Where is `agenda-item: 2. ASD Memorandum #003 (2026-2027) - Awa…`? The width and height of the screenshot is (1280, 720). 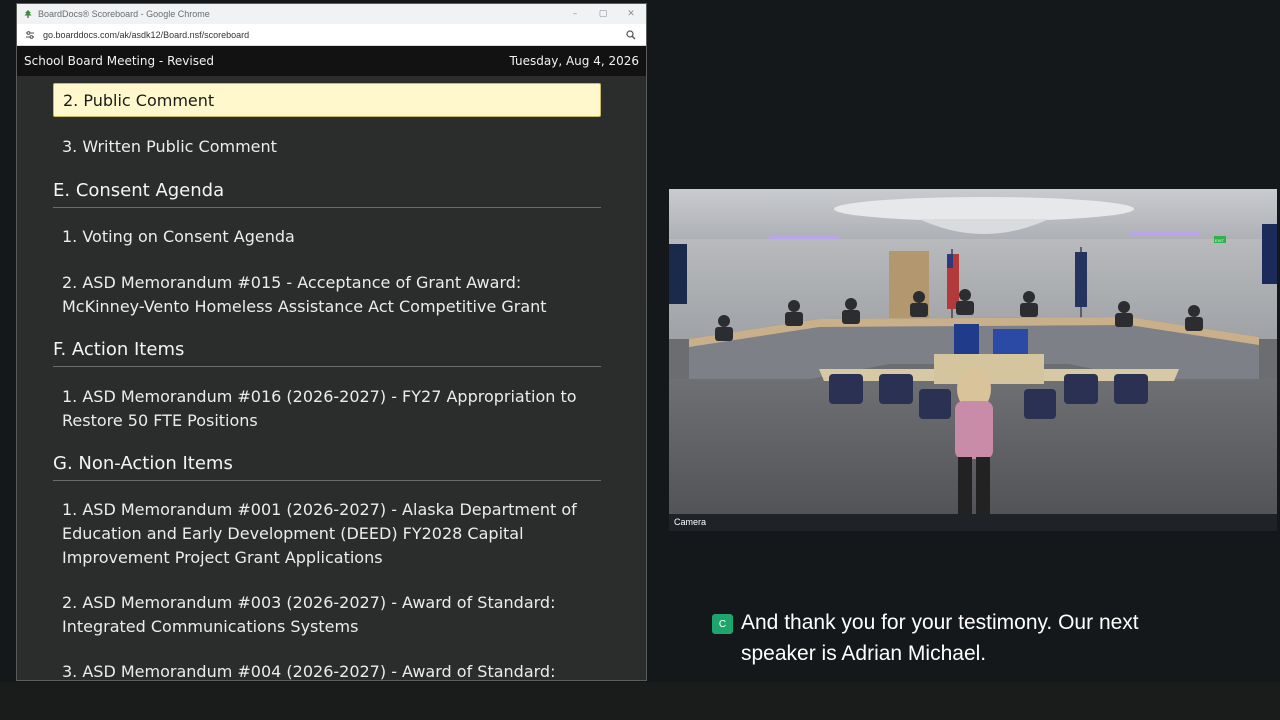 agenda-item: 2. ASD Memorandum #003 (2026-2027) - Awa… is located at coordinates (332, 615).